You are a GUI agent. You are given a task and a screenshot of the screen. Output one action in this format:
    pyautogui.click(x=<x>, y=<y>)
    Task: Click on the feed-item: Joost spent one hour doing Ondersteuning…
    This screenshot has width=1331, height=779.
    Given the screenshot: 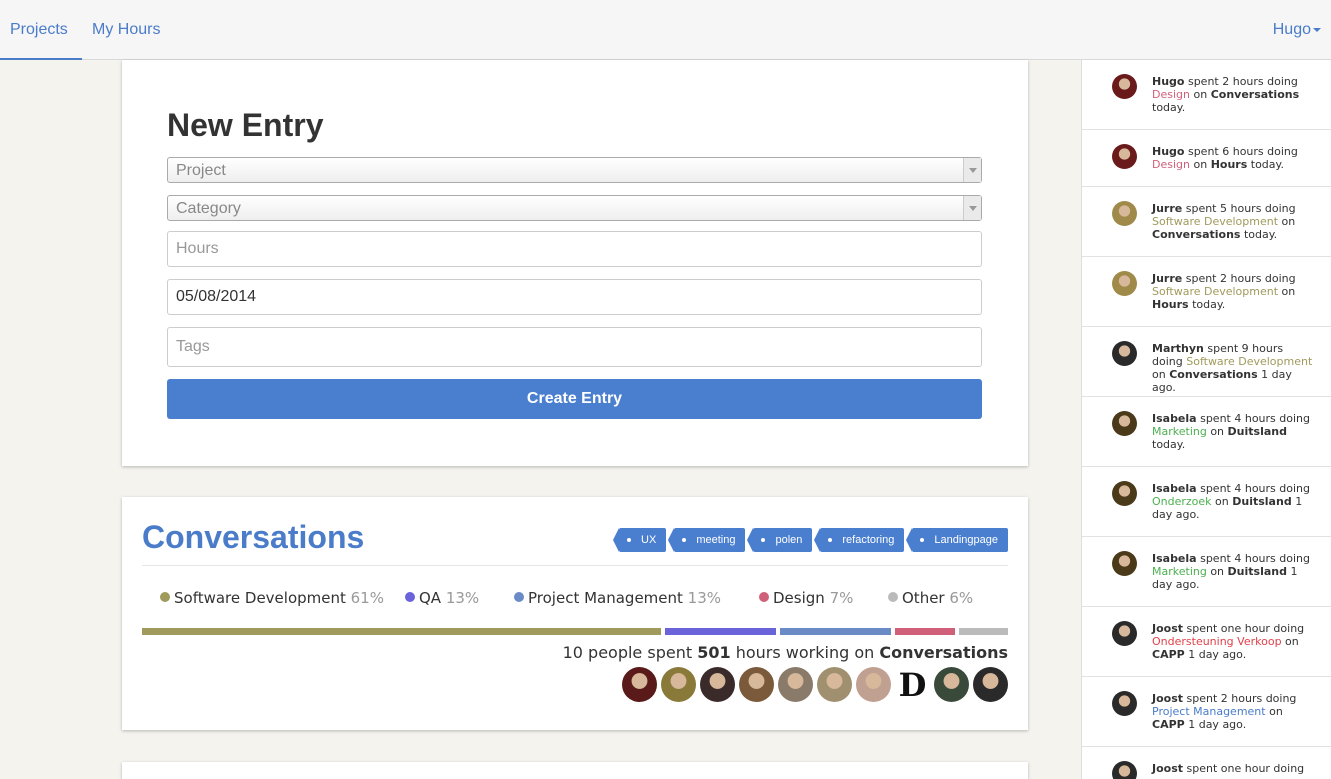 What is the action you would take?
    pyautogui.click(x=1206, y=642)
    